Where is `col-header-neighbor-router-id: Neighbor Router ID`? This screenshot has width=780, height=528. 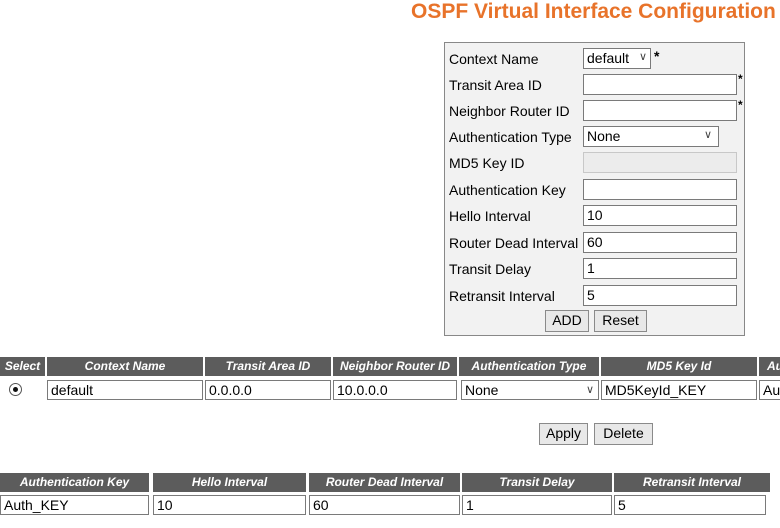
col-header-neighbor-router-id: Neighbor Router ID is located at coordinates (395, 366).